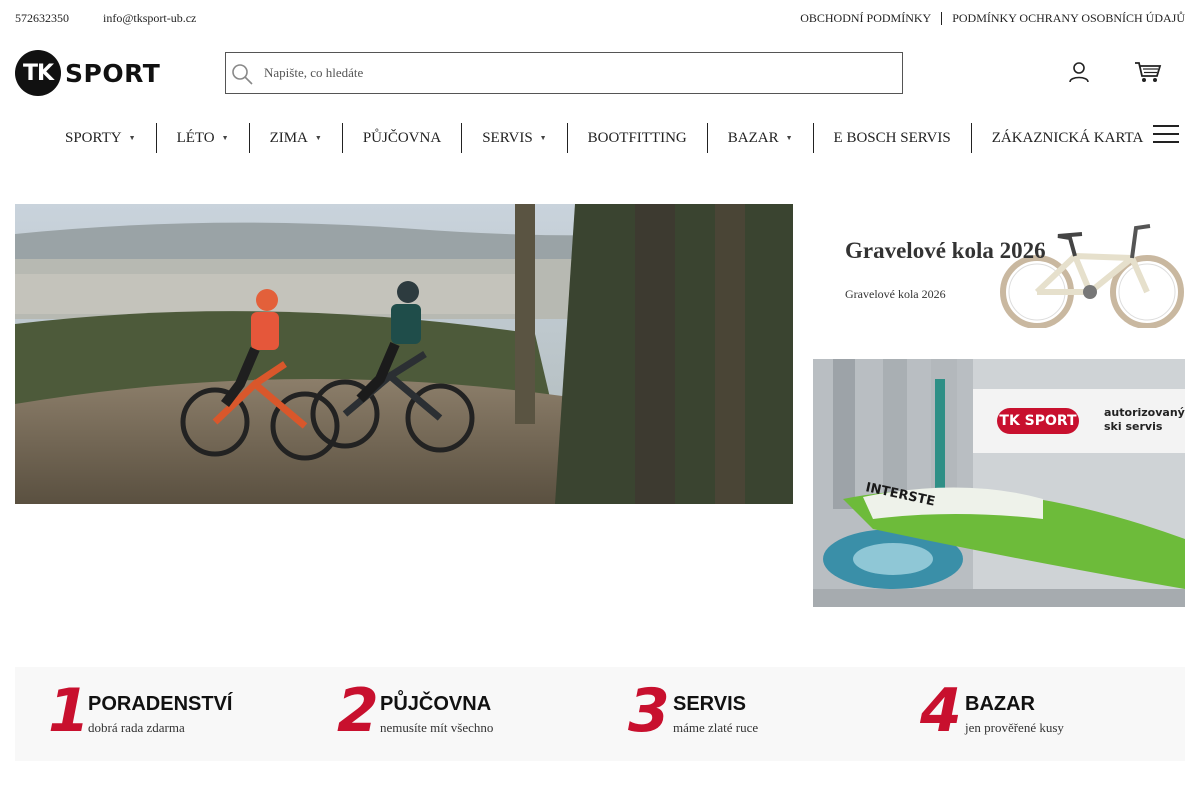  What do you see at coordinates (1038, 421) in the screenshot?
I see `ski-logo-mark: TK SPORT` at bounding box center [1038, 421].